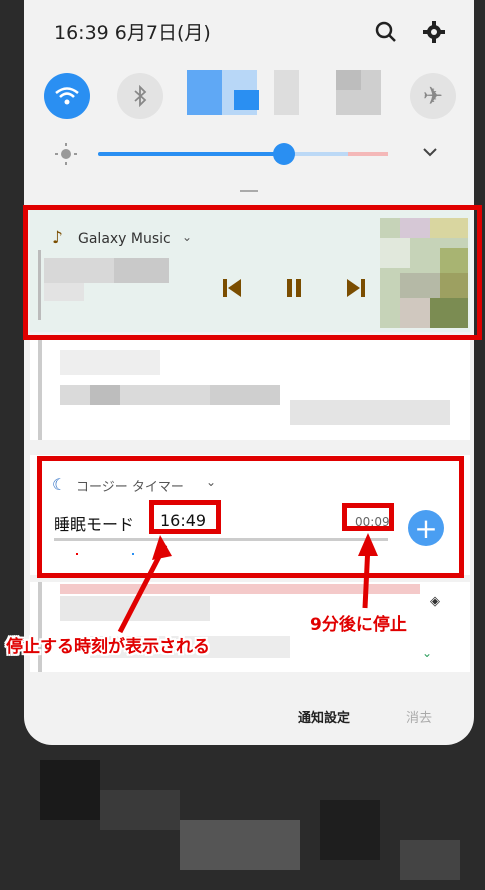 This screenshot has height=890, width=485. Describe the element at coordinates (108, 647) in the screenshot. I see `stop-time-annotation: 停止する時刻が表示される` at that location.